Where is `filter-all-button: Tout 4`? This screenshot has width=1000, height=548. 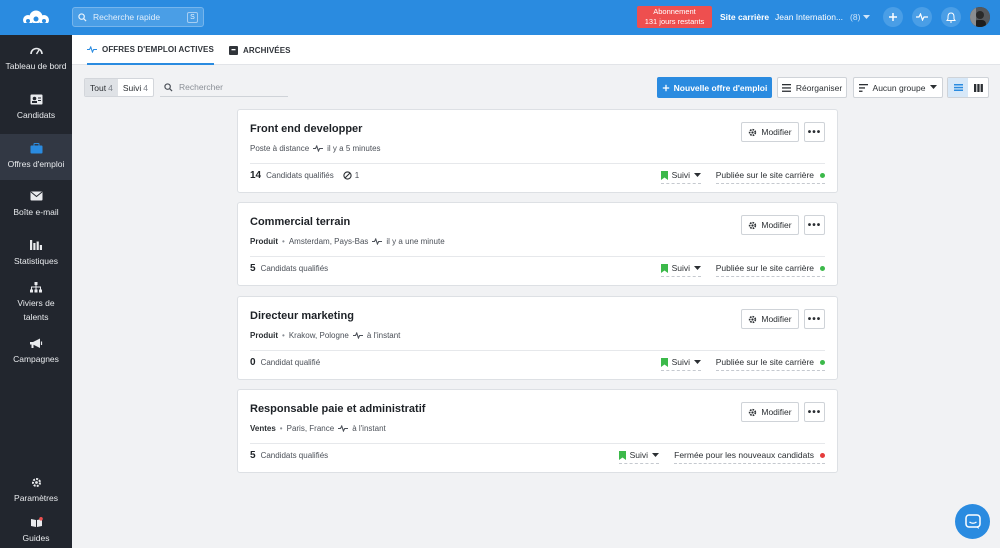 filter-all-button: Tout 4 is located at coordinates (101, 87).